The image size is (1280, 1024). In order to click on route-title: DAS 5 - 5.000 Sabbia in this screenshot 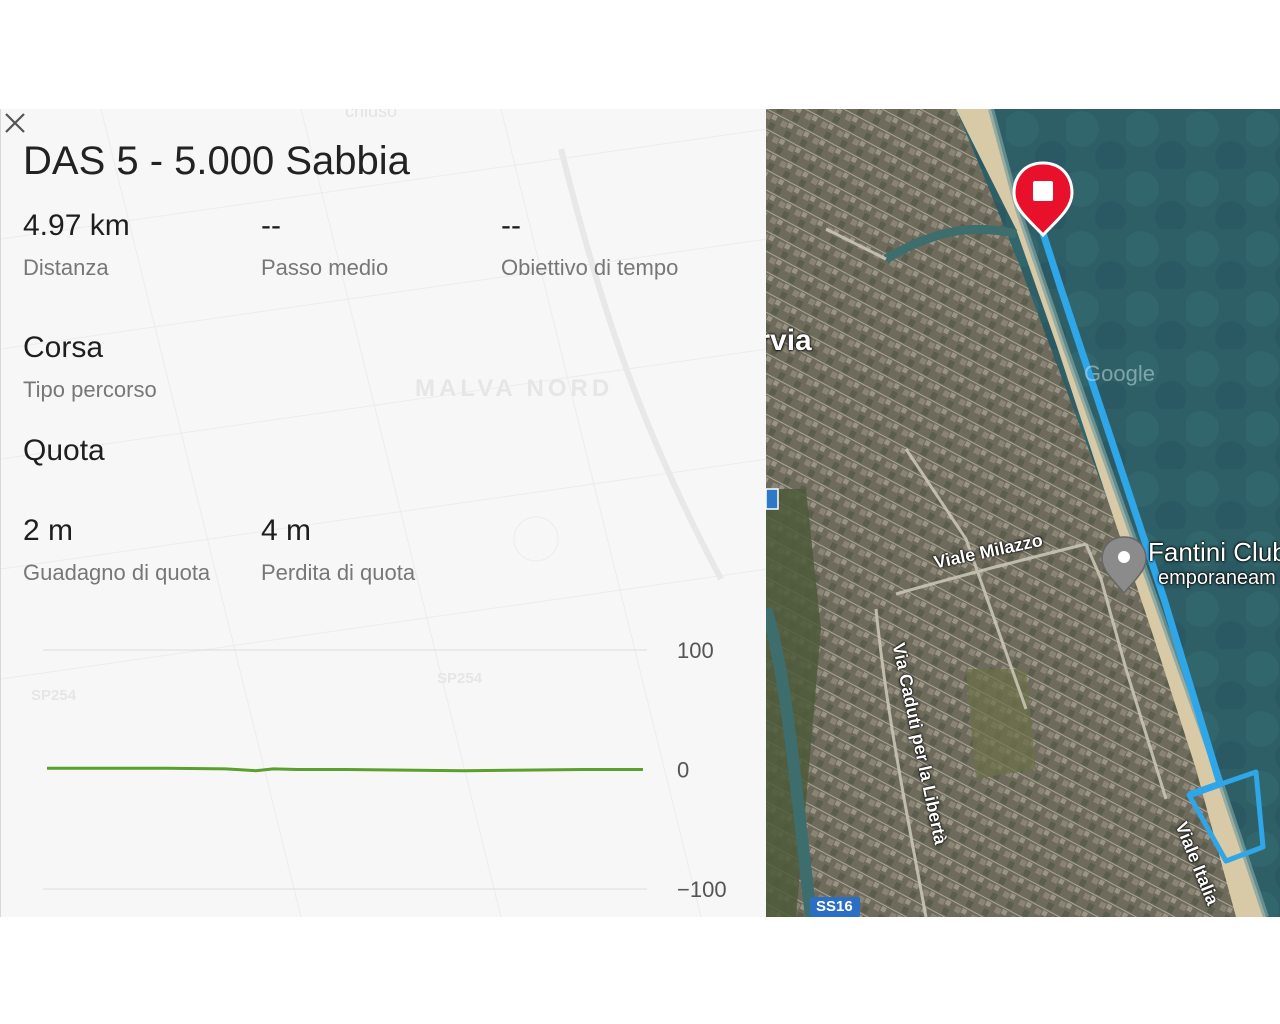, I will do `click(216, 161)`.